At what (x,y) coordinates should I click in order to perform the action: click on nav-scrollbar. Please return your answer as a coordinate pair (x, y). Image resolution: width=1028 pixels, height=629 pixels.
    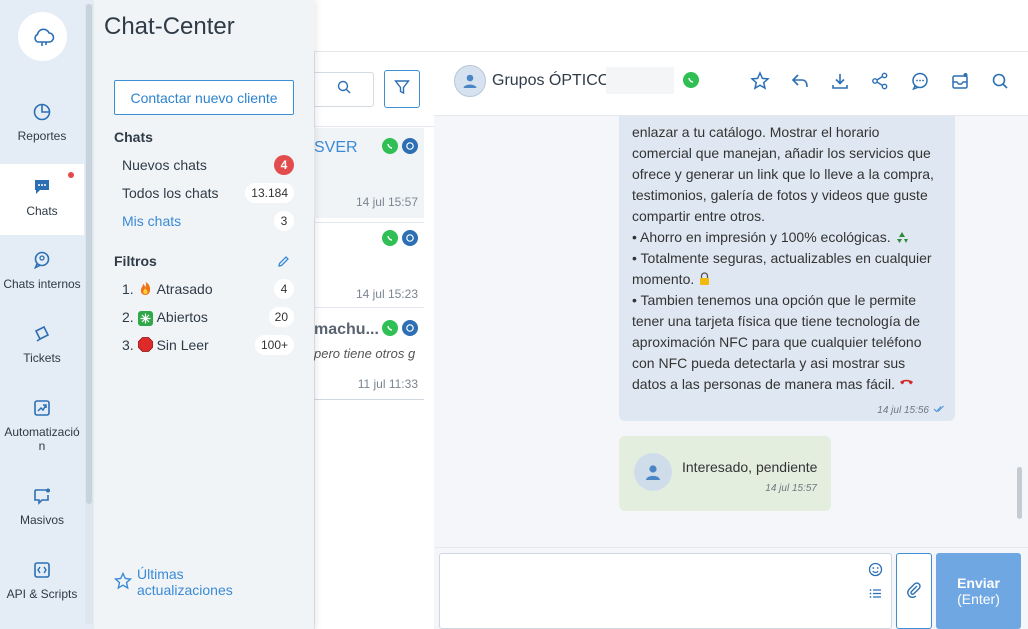
    Looking at the image, I should click on (89, 314).